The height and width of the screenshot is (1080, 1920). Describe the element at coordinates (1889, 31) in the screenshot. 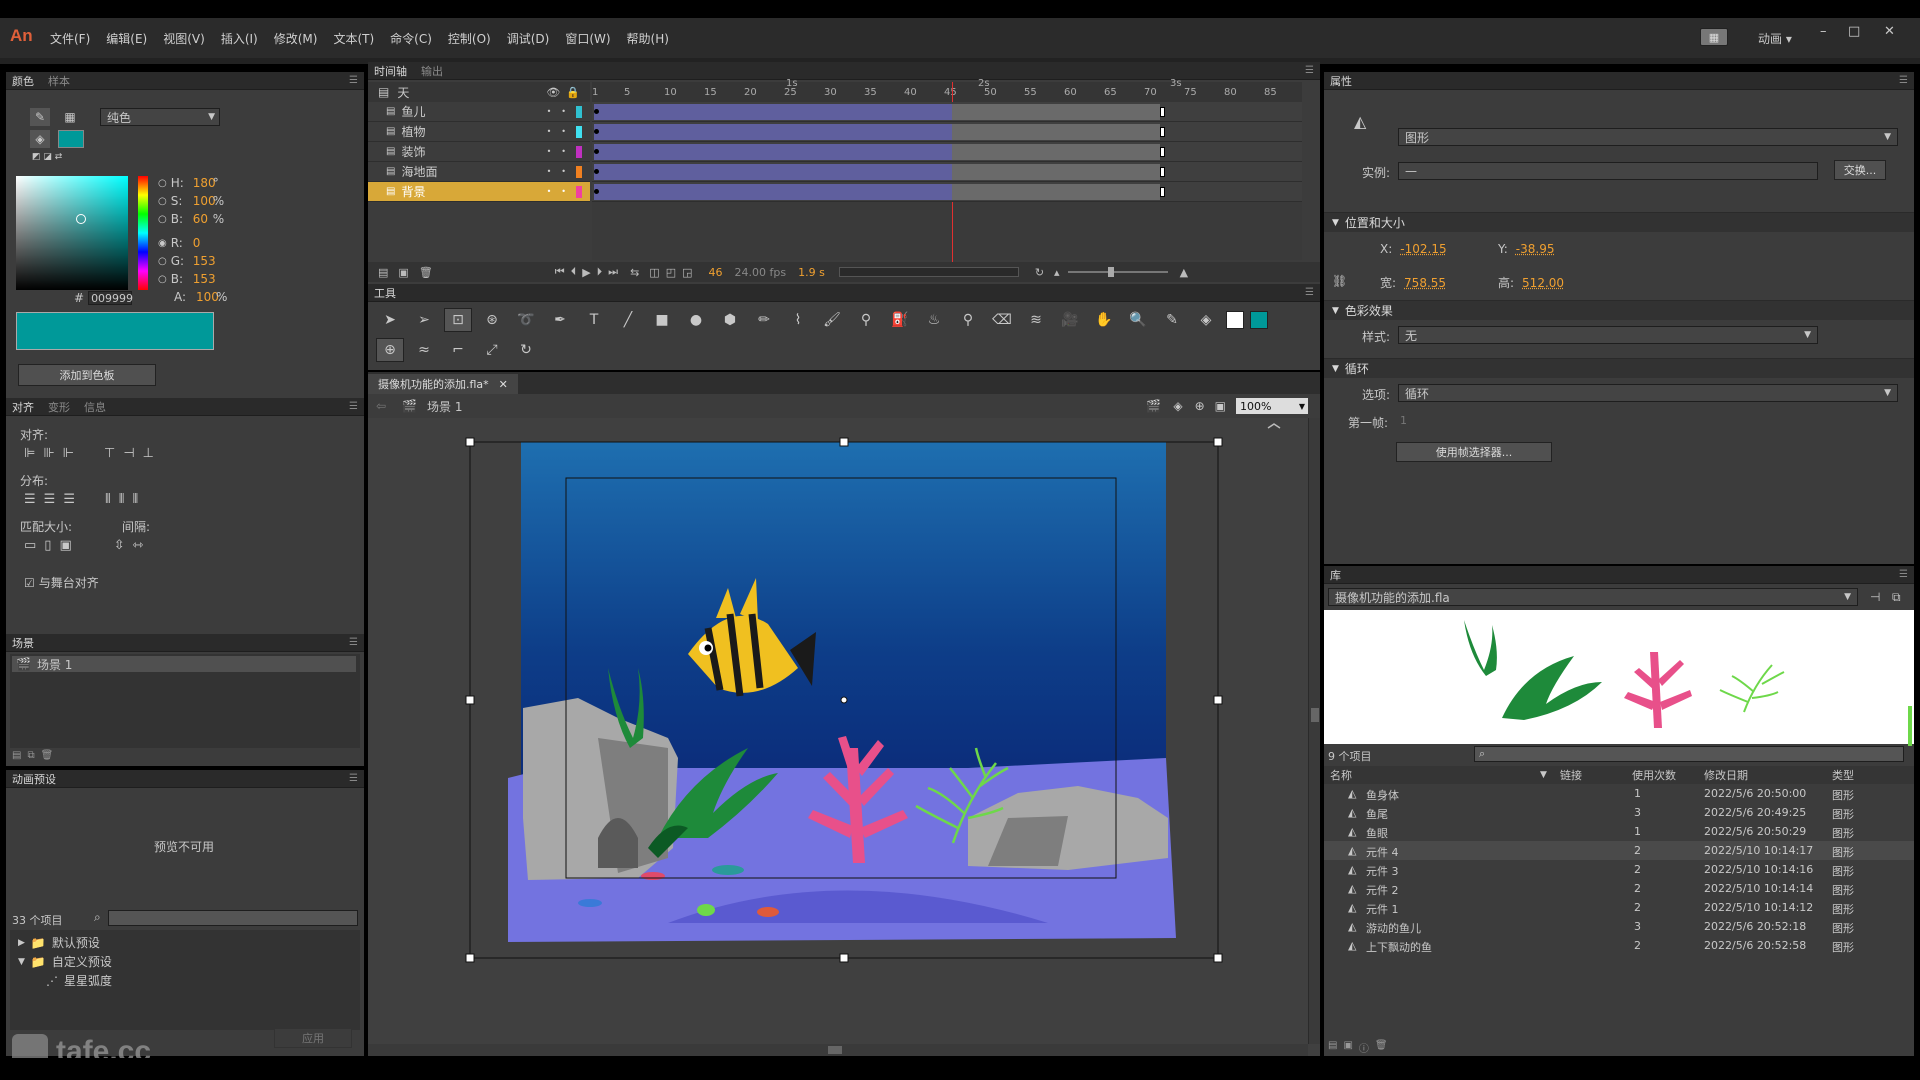

I see `window-close-button: ✕` at that location.